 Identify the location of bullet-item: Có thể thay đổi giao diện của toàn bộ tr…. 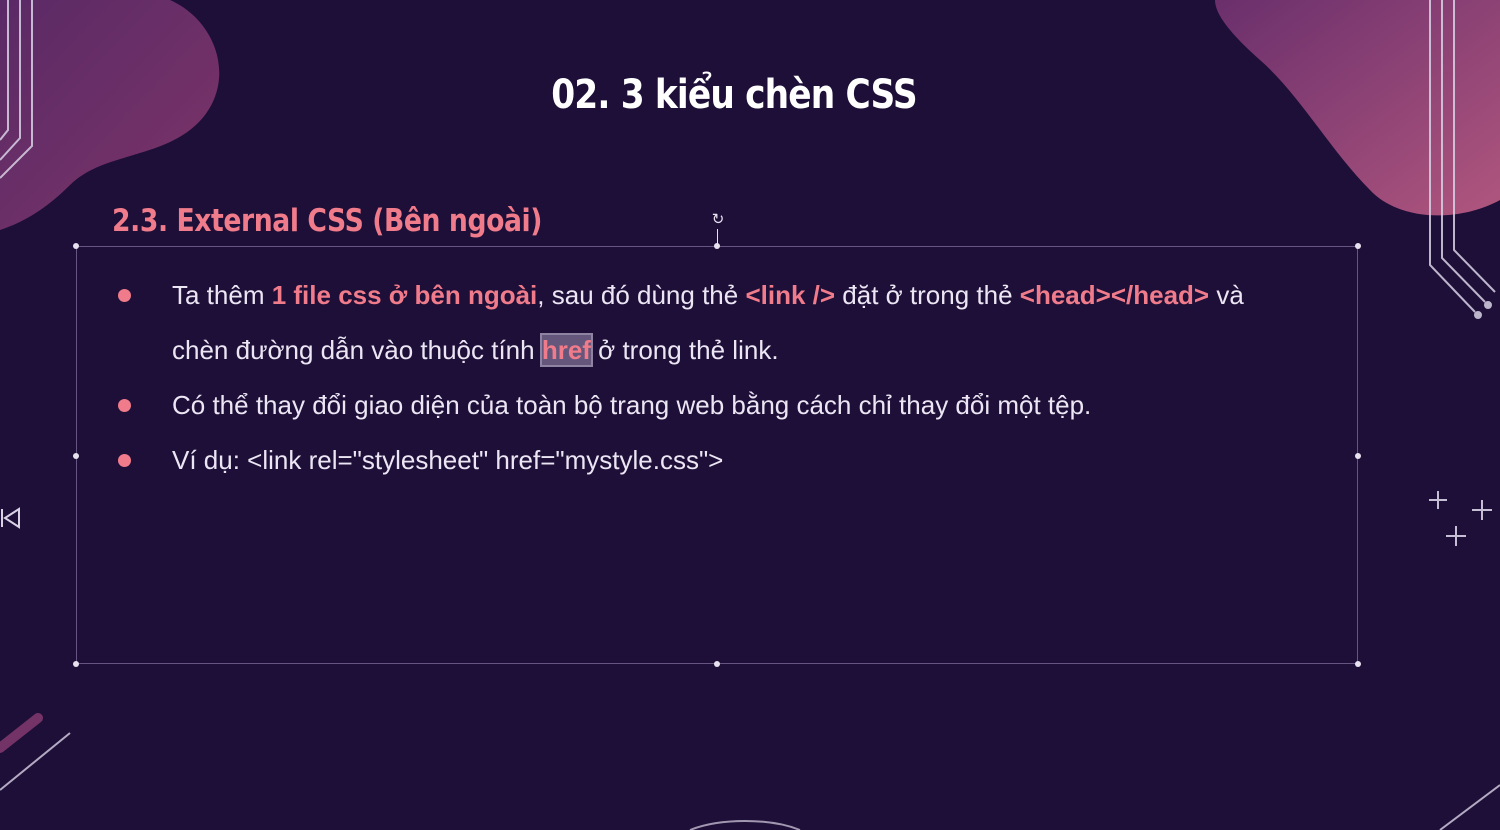
(733, 405).